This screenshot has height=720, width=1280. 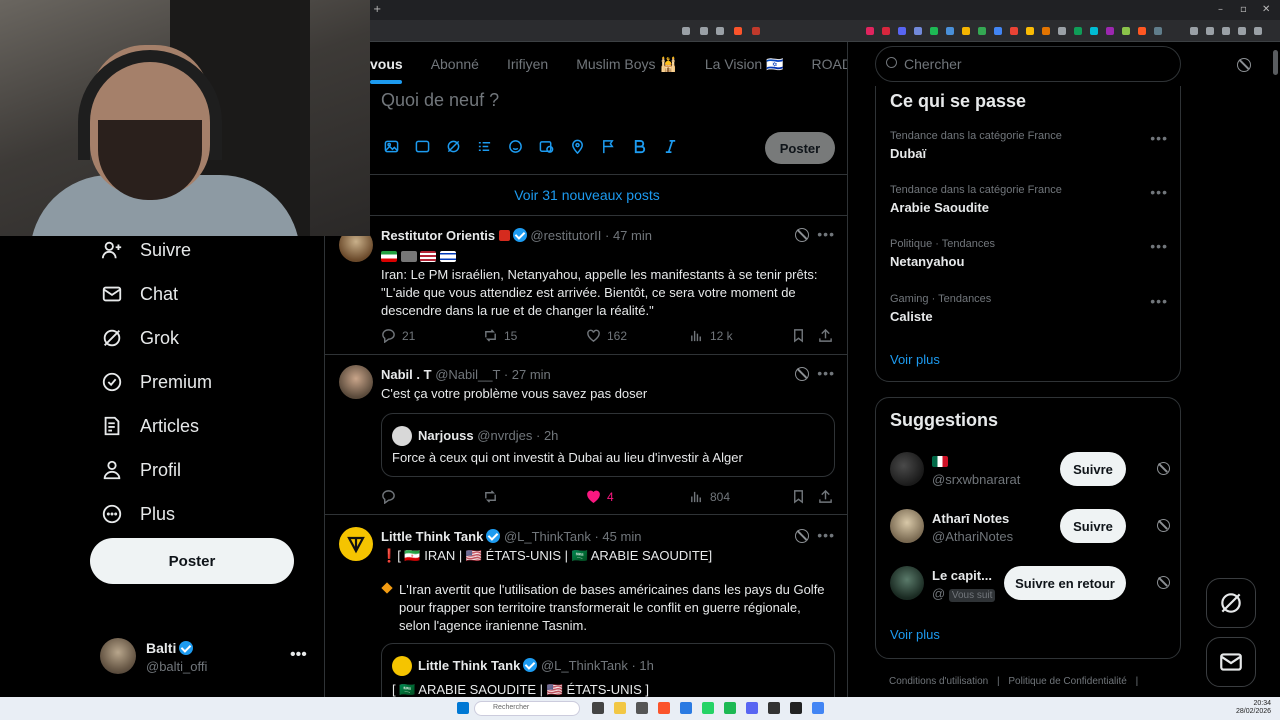 What do you see at coordinates (1275, 62) in the screenshot?
I see `scrollbar` at bounding box center [1275, 62].